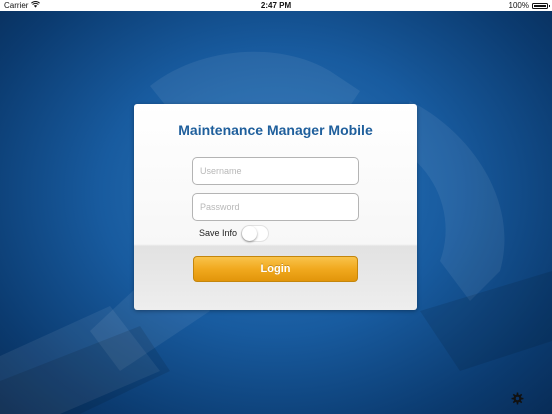 This screenshot has height=414, width=552. Describe the element at coordinates (250, 233) in the screenshot. I see `toggle-knob` at that location.